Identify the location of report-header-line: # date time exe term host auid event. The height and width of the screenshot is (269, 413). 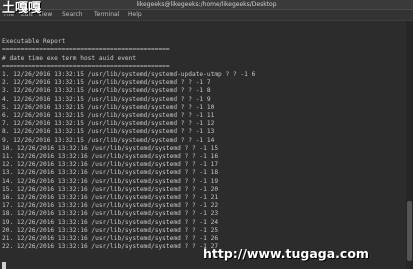
(69, 58).